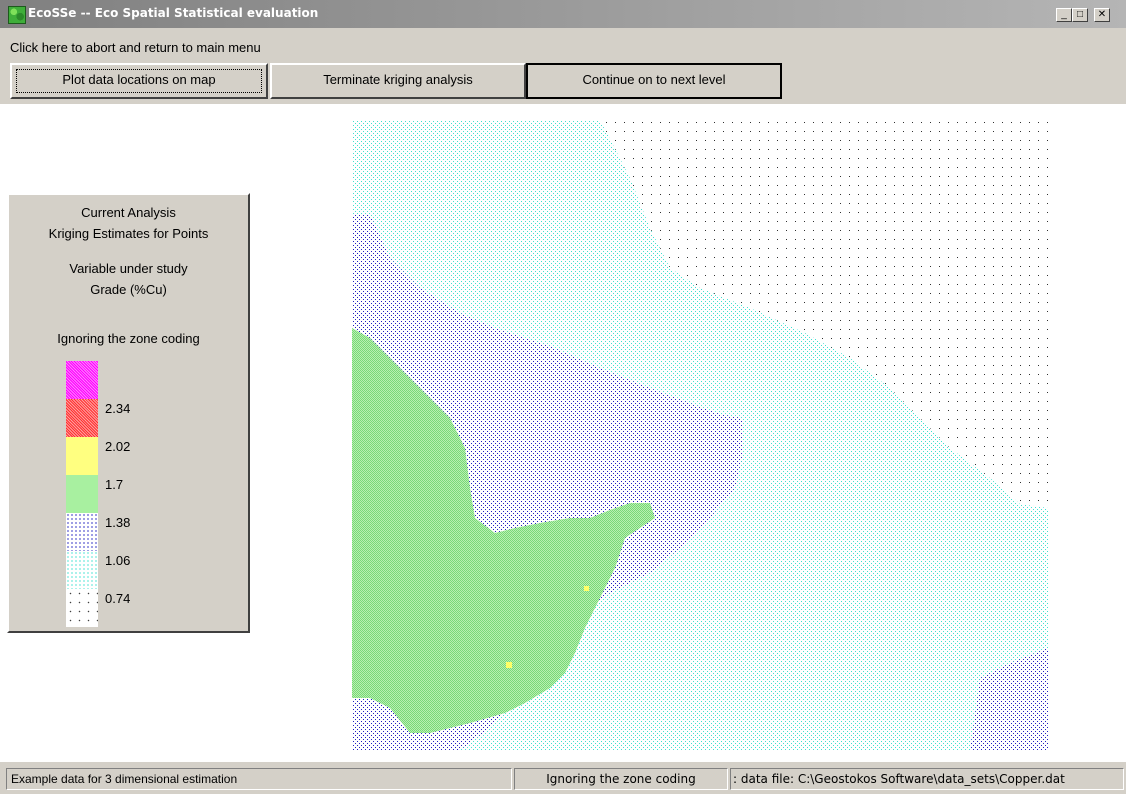 Image resolution: width=1126 pixels, height=794 pixels. What do you see at coordinates (621, 779) in the screenshot?
I see `status-zone: Ignoring the zone coding` at bounding box center [621, 779].